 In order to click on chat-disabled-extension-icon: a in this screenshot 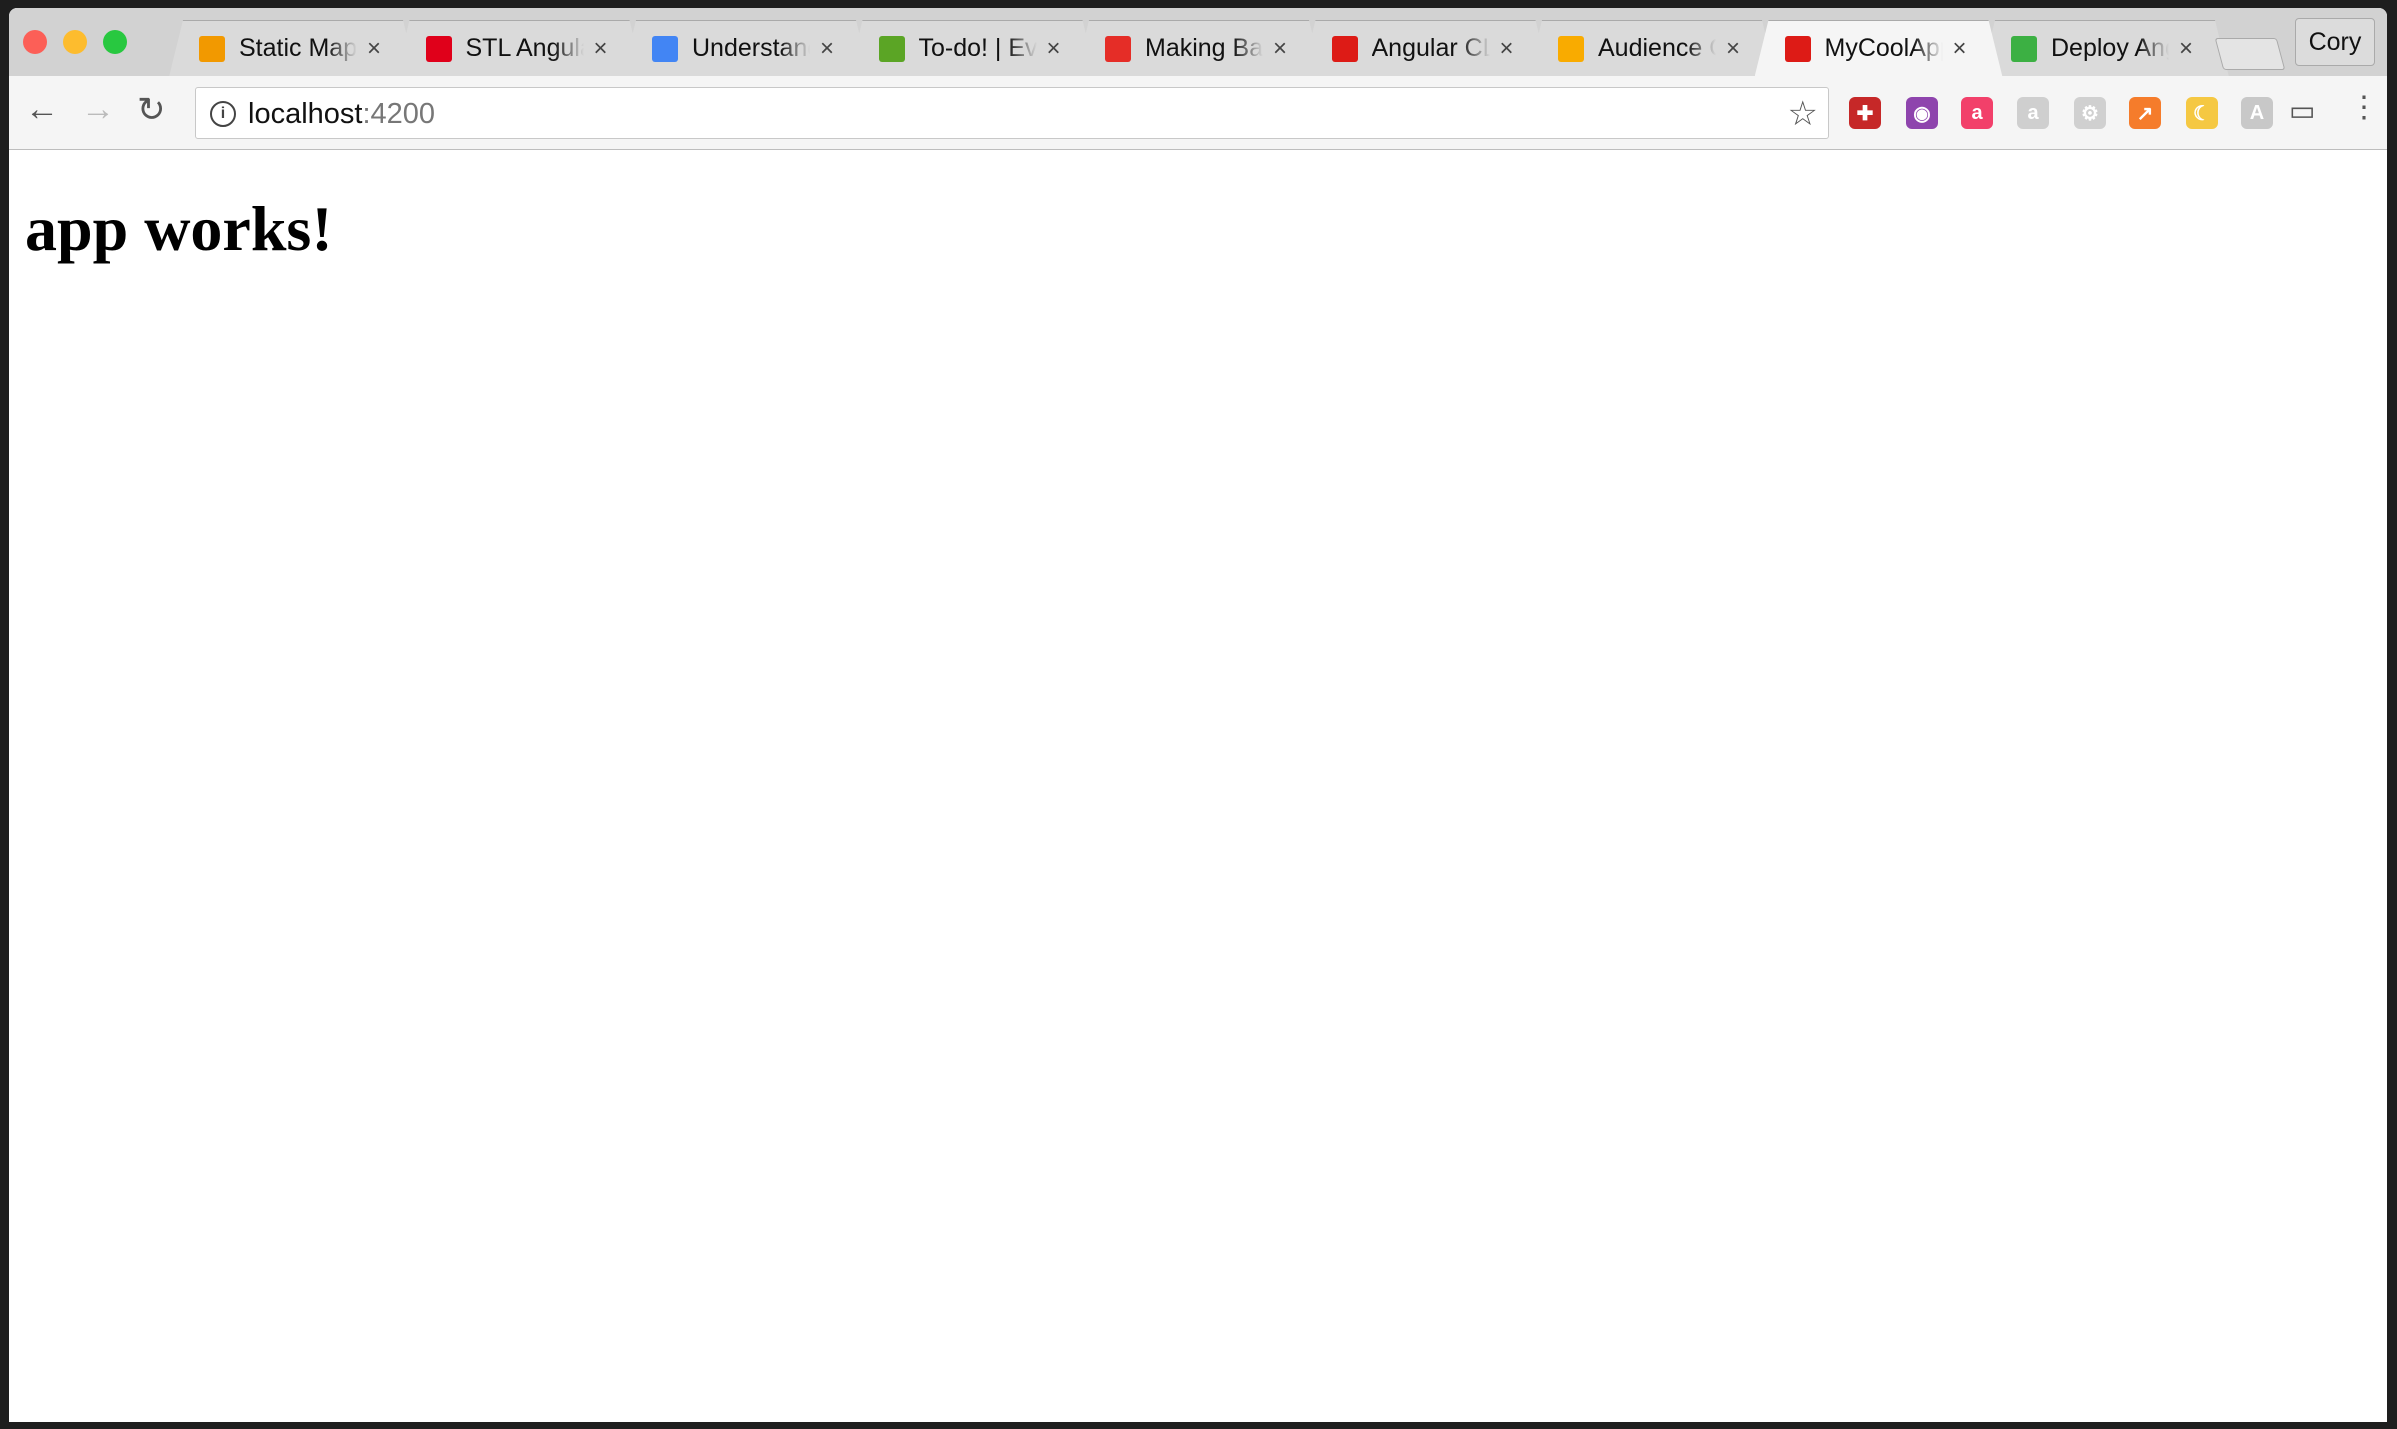, I will do `click(2033, 113)`.